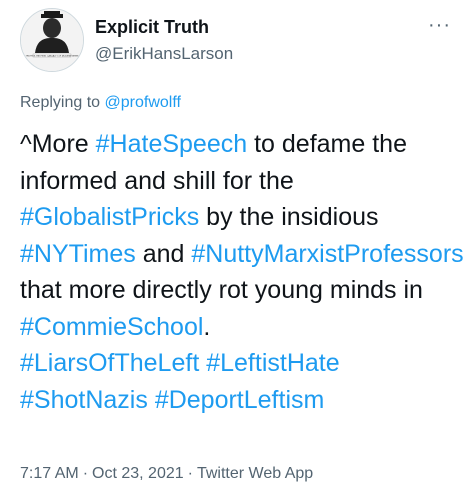 The height and width of the screenshot is (500, 474). I want to click on tweet-text-segment: and, so click(163, 253).